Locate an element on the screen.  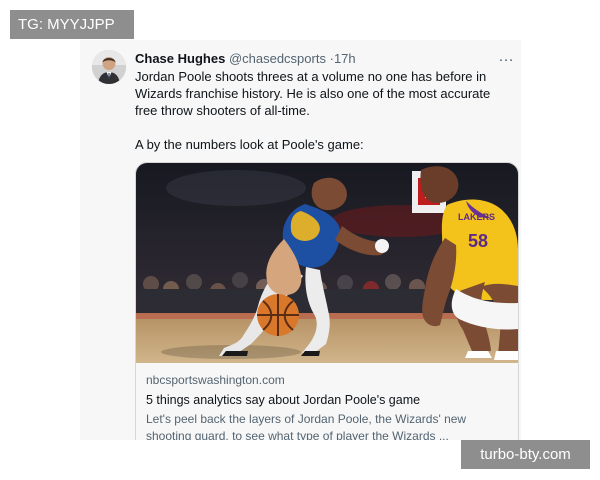
tweet-time: 17h is located at coordinates (345, 58).